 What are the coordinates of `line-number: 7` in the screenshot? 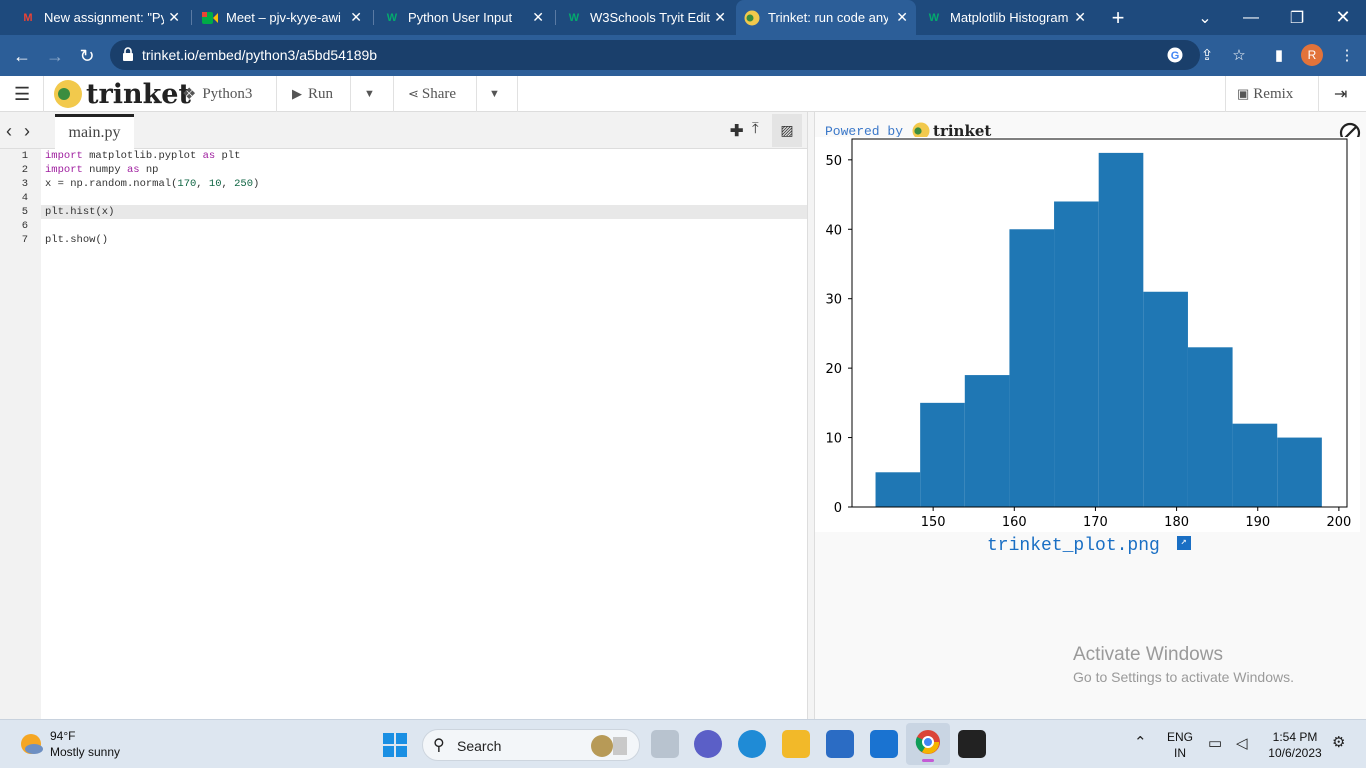 It's located at (24, 240).